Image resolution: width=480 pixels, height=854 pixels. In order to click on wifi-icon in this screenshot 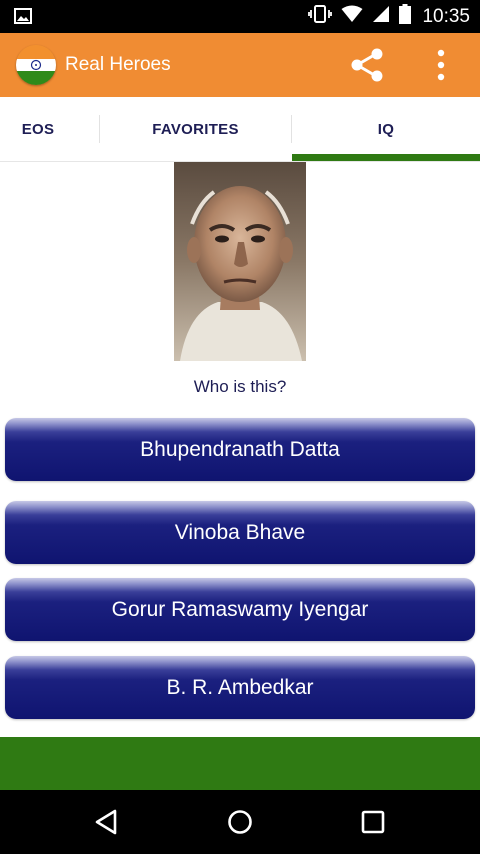, I will do `click(352, 16)`.